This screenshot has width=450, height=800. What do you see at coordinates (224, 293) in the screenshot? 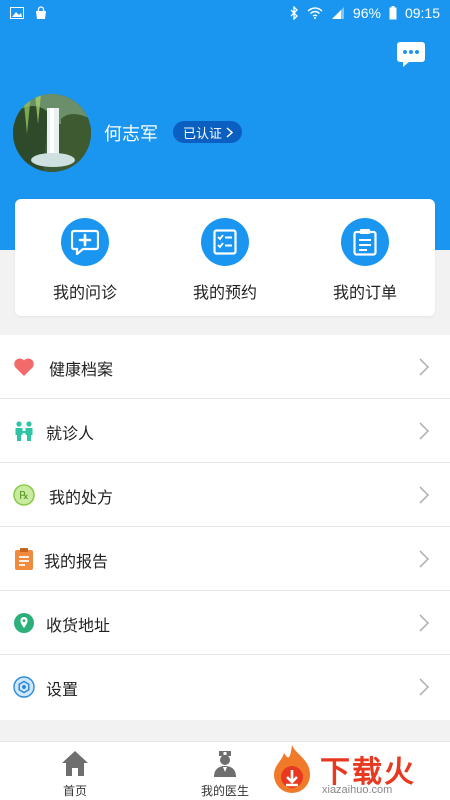
I see `action-label: 我的预约` at bounding box center [224, 293].